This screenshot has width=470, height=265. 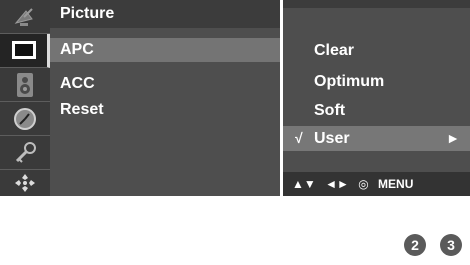 What do you see at coordinates (332, 138) in the screenshot?
I see `option-label: User` at bounding box center [332, 138].